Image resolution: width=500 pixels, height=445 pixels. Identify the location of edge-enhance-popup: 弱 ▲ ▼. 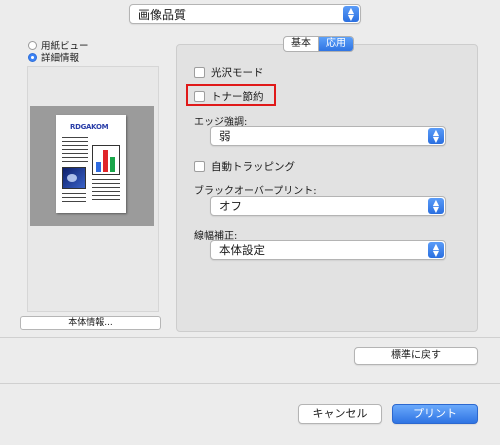
(328, 136).